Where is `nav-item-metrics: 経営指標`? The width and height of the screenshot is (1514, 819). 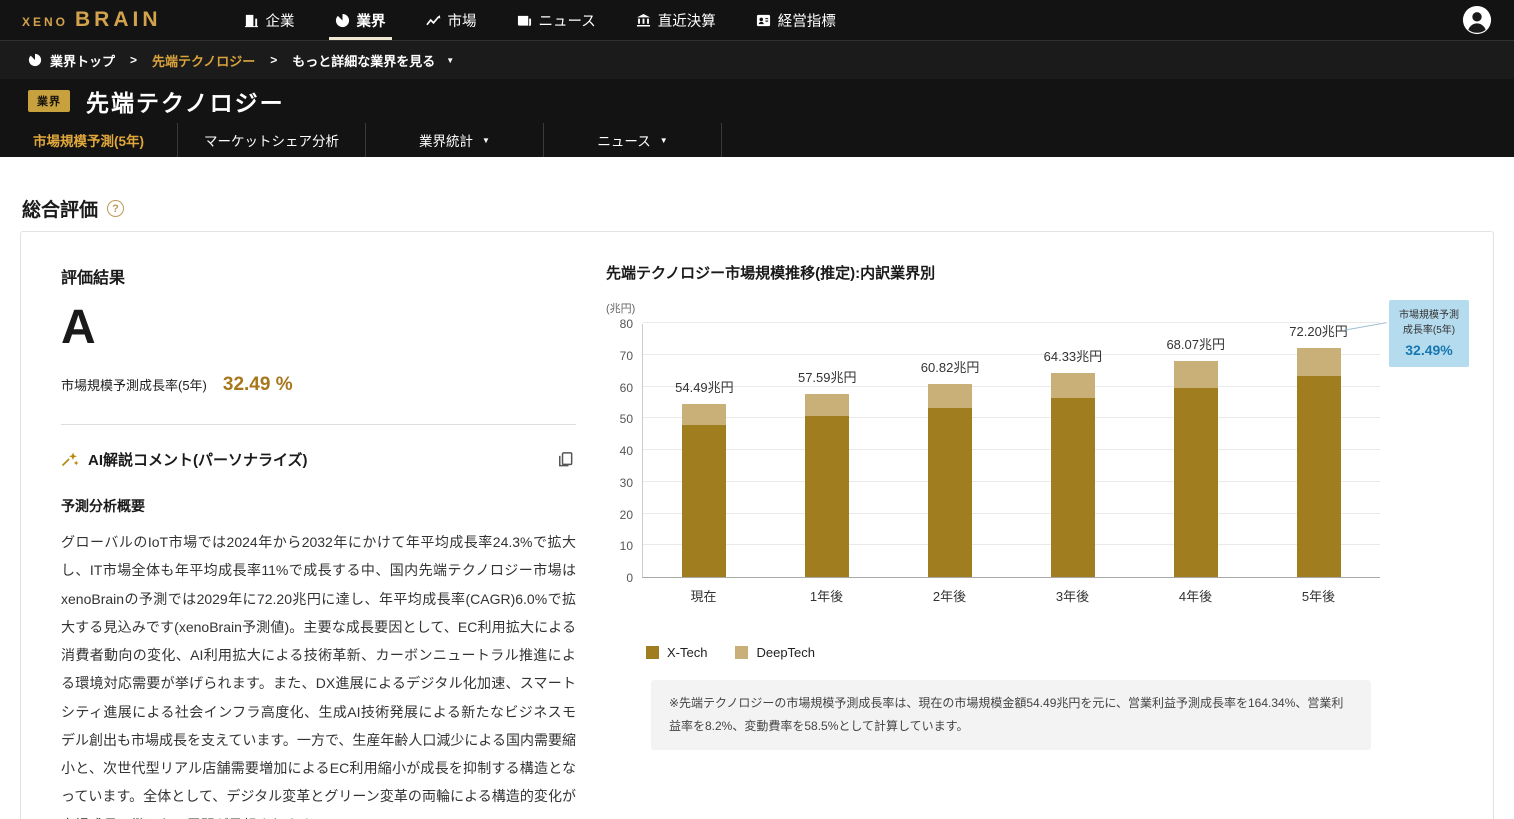 nav-item-metrics: 経営指標 is located at coordinates (796, 20).